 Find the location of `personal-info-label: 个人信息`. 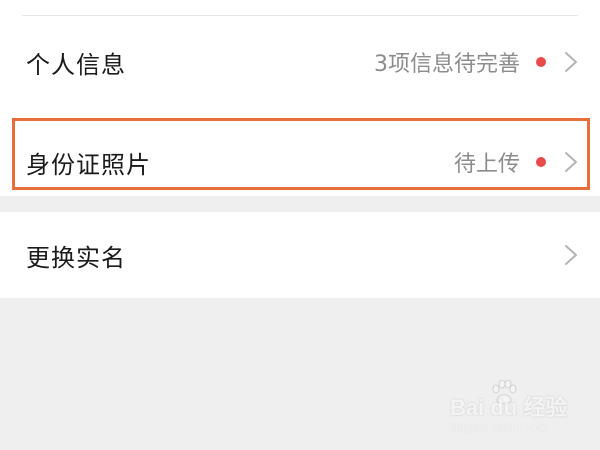

personal-info-label: 个人信息 is located at coordinates (76, 64).